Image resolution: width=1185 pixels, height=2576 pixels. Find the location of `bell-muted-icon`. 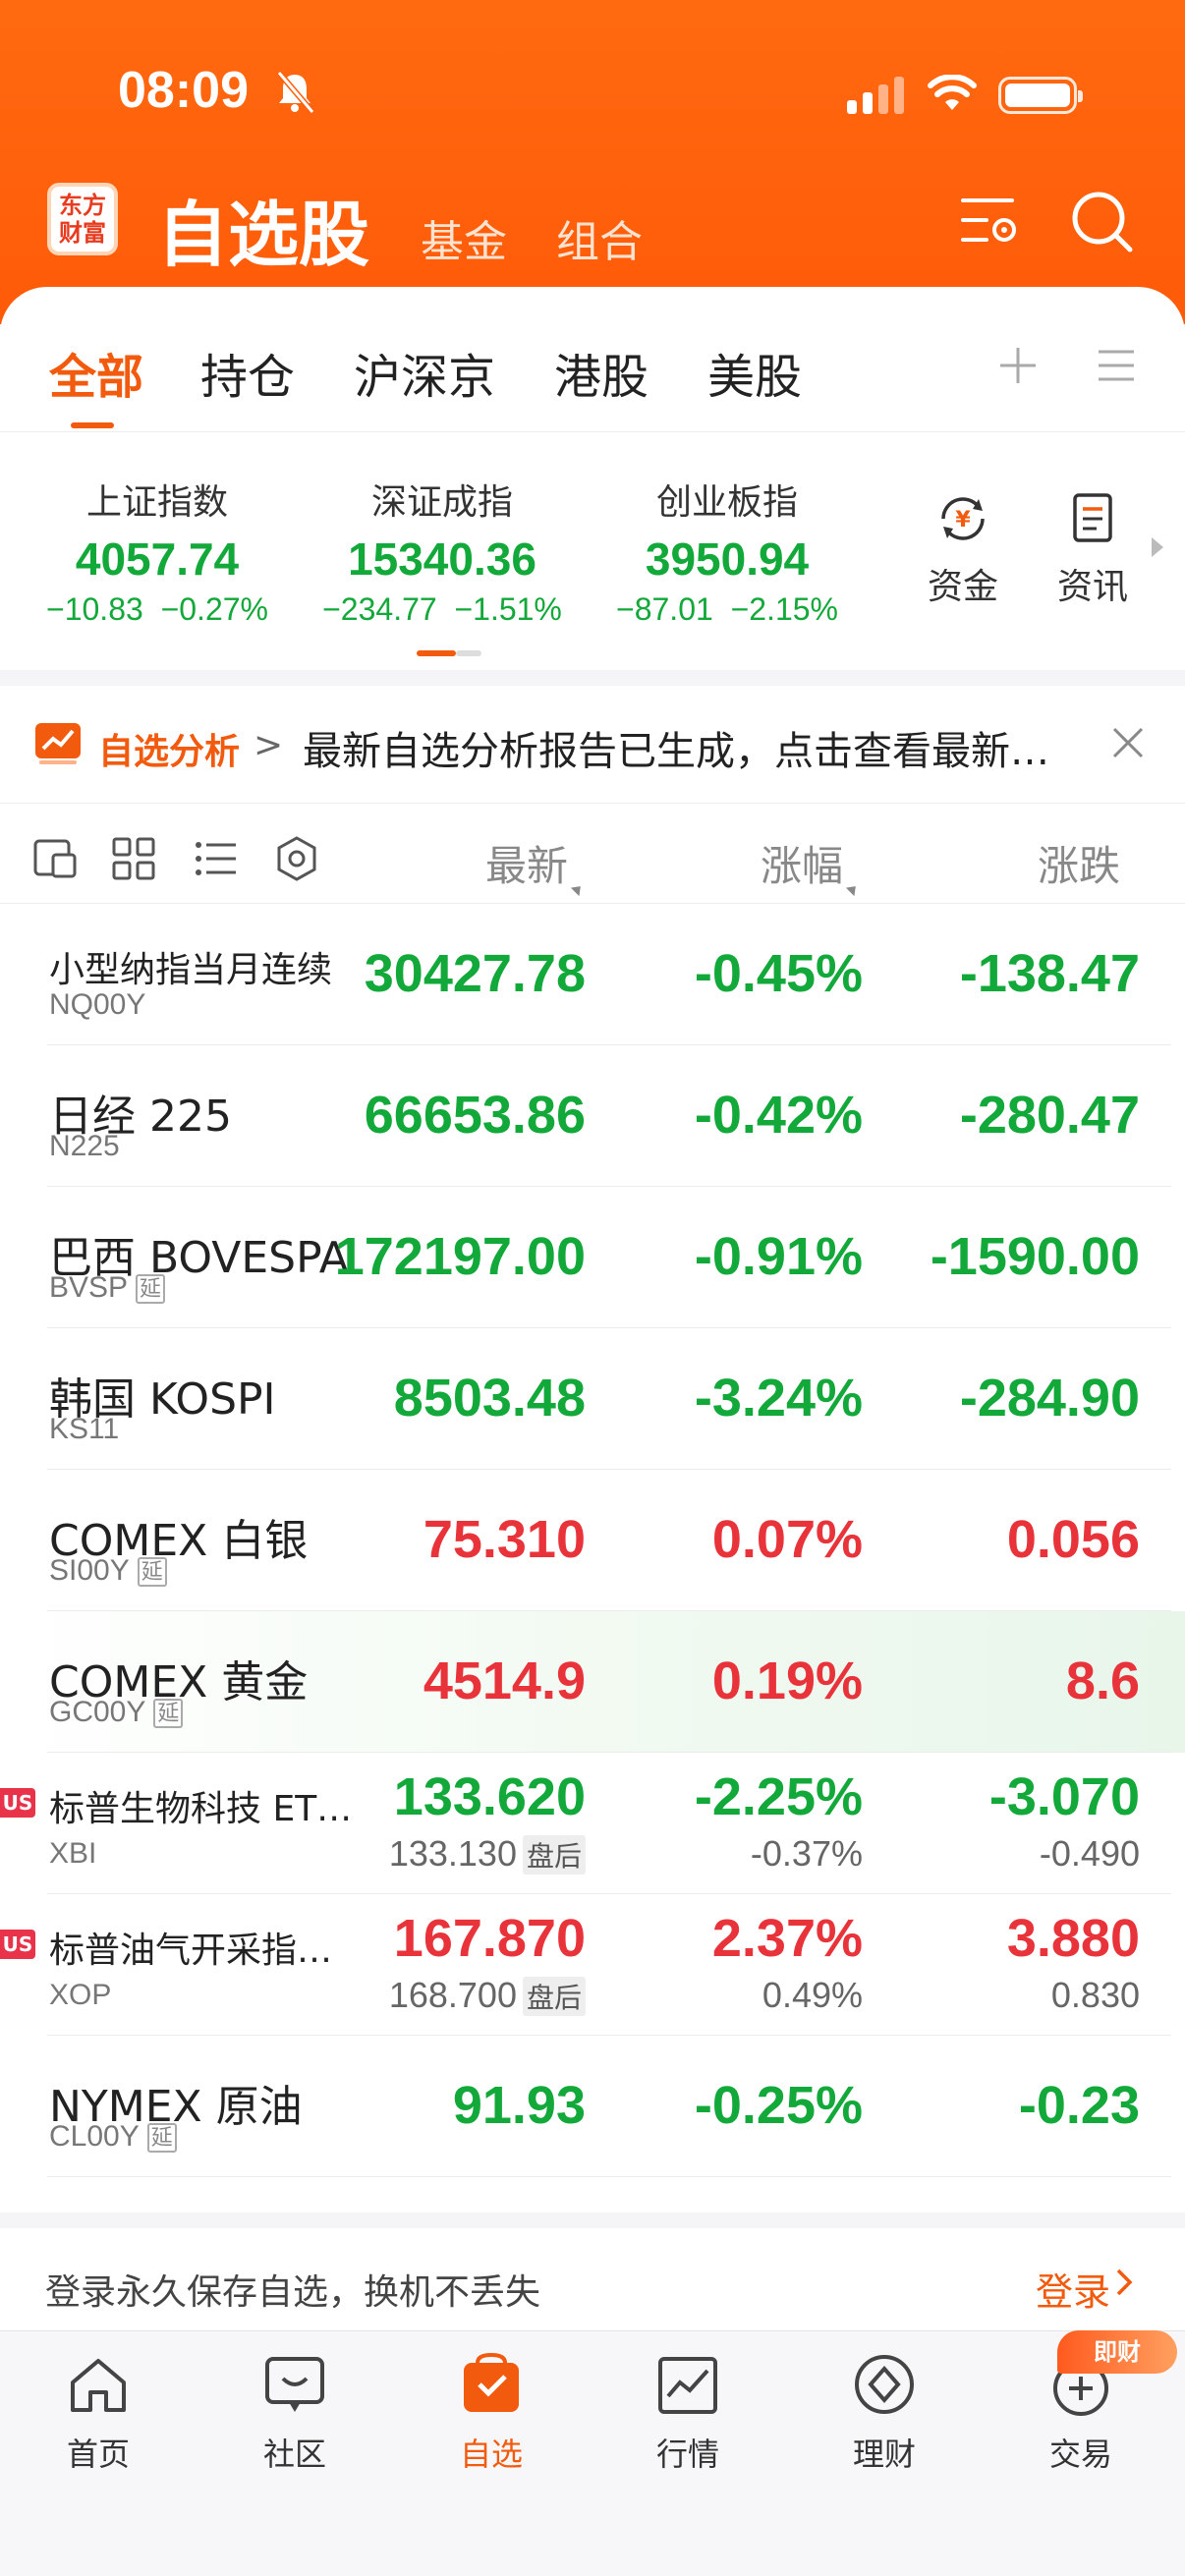

bell-muted-icon is located at coordinates (295, 92).